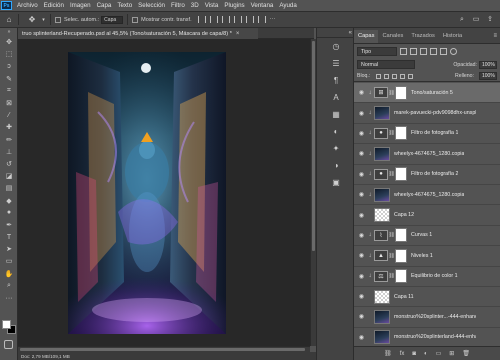  I want to click on layer-name: Capa 12, so click(404, 215).